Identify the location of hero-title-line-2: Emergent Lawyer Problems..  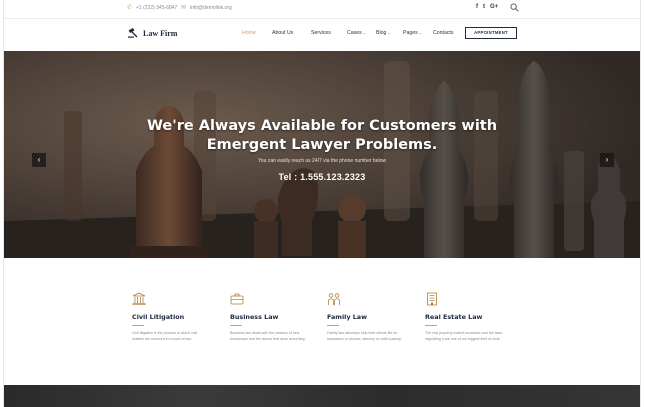
(322, 145).